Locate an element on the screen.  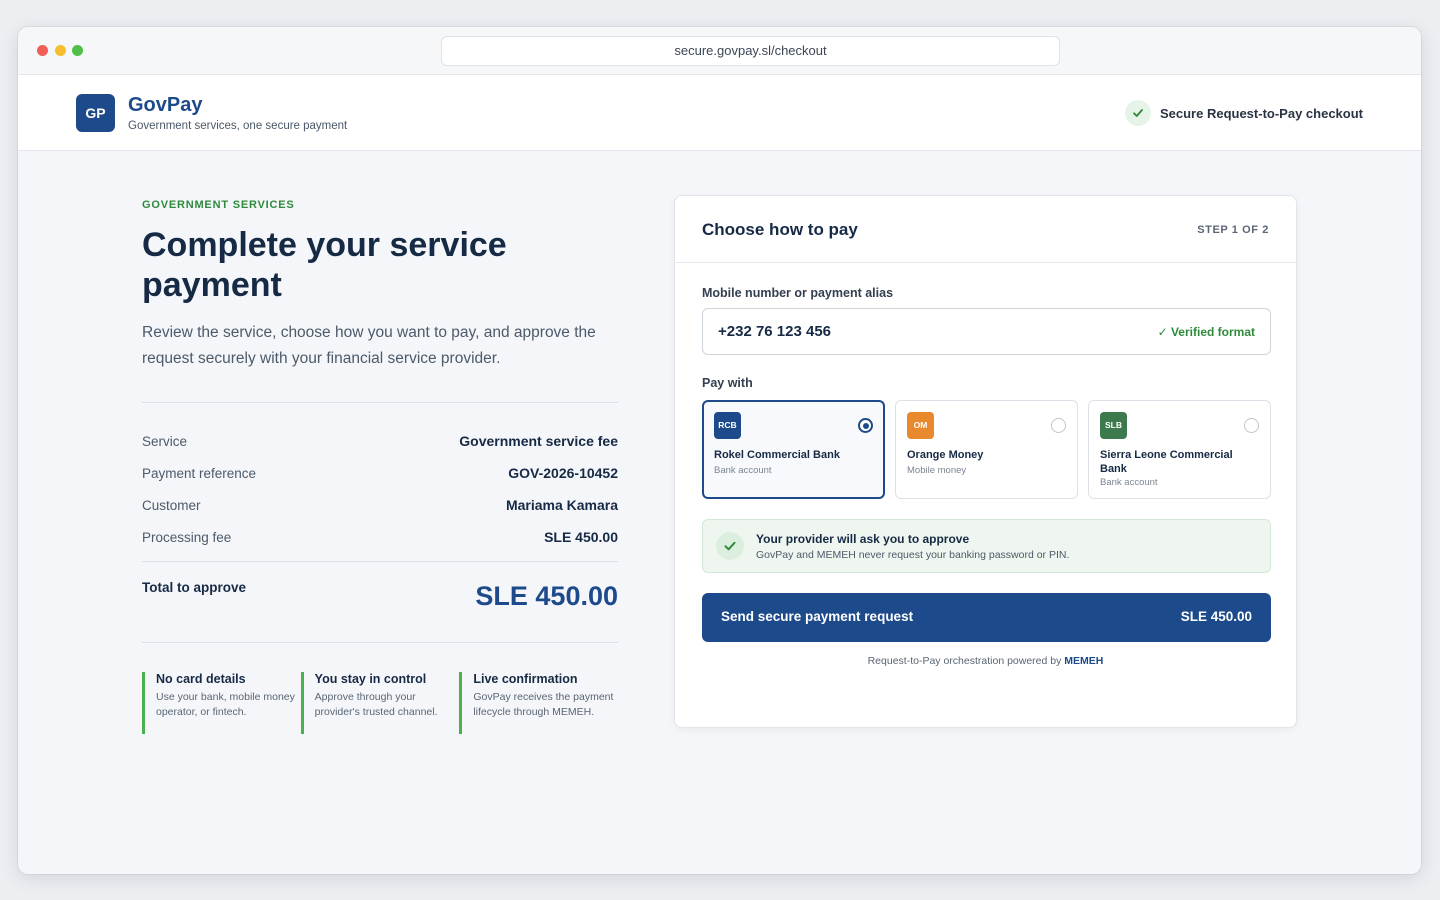
feature-title: Live confirmation is located at coordinates (525, 679).